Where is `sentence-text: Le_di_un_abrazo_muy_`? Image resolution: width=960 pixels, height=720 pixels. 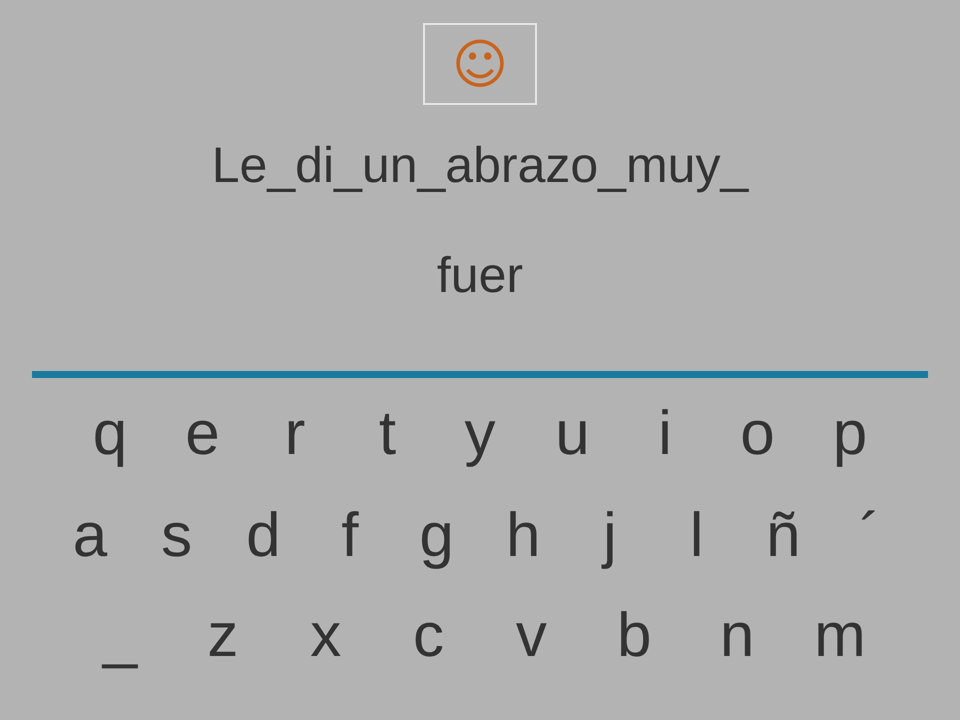 sentence-text: Le_di_un_abrazo_muy_ is located at coordinates (480, 165).